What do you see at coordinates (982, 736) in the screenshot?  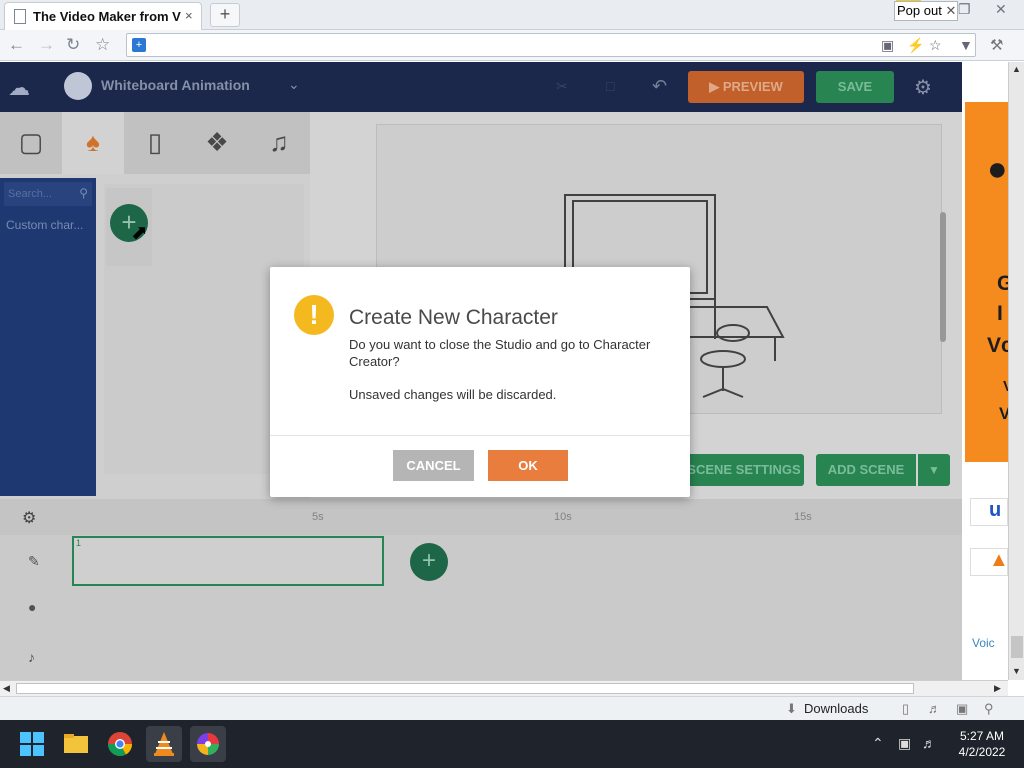 I see `clock-time: 5:27 AM` at bounding box center [982, 736].